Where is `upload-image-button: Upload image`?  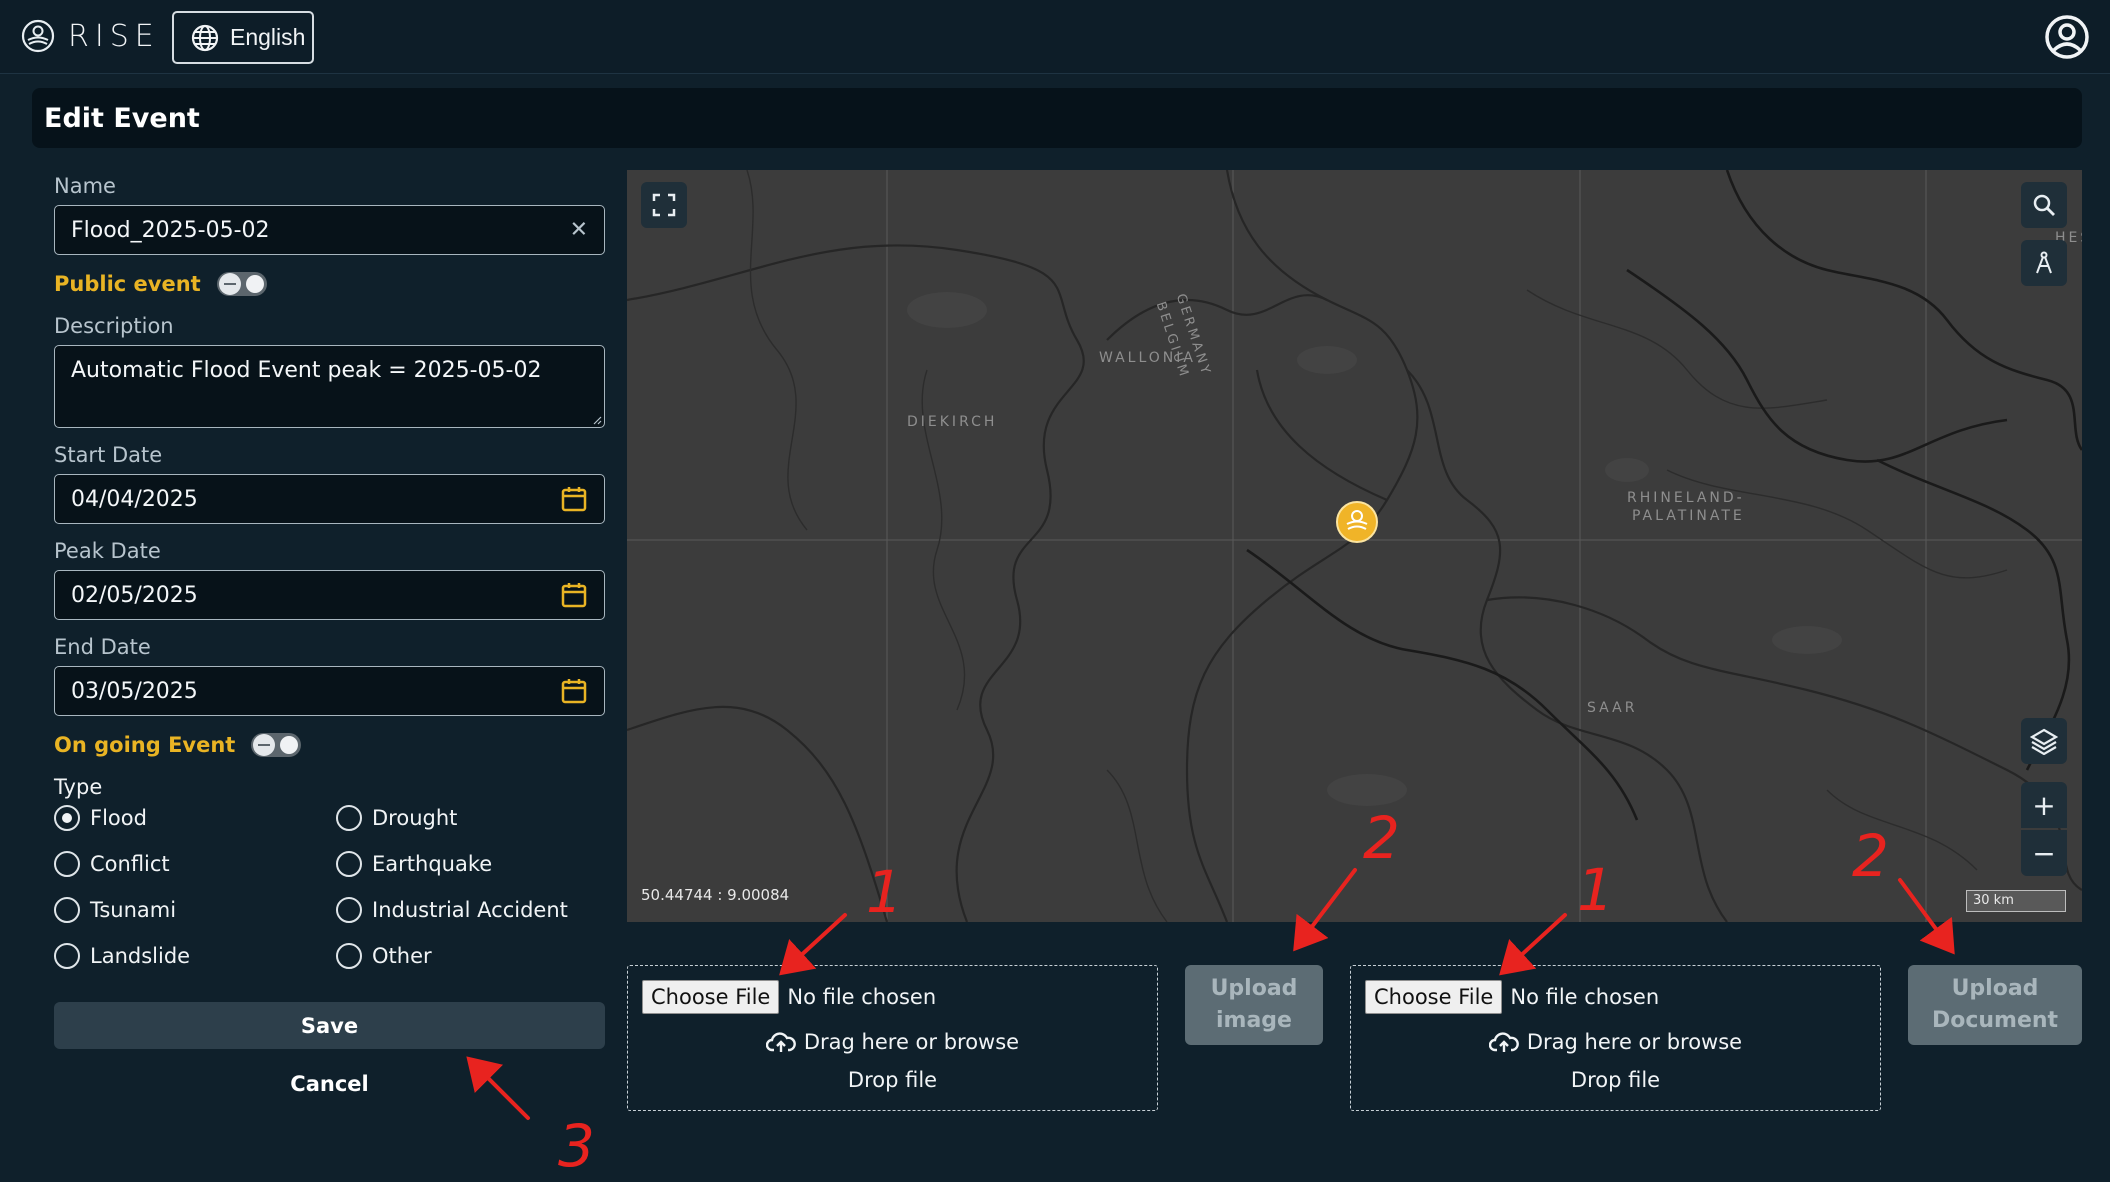
upload-image-button: Upload image is located at coordinates (1254, 1005).